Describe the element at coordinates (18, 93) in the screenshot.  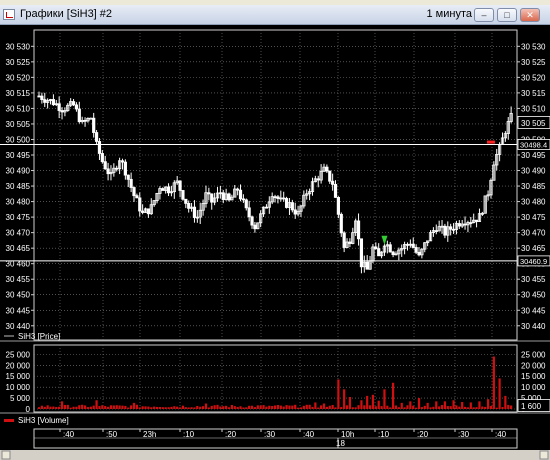
I see `price-tick-label-left: 30 515` at that location.